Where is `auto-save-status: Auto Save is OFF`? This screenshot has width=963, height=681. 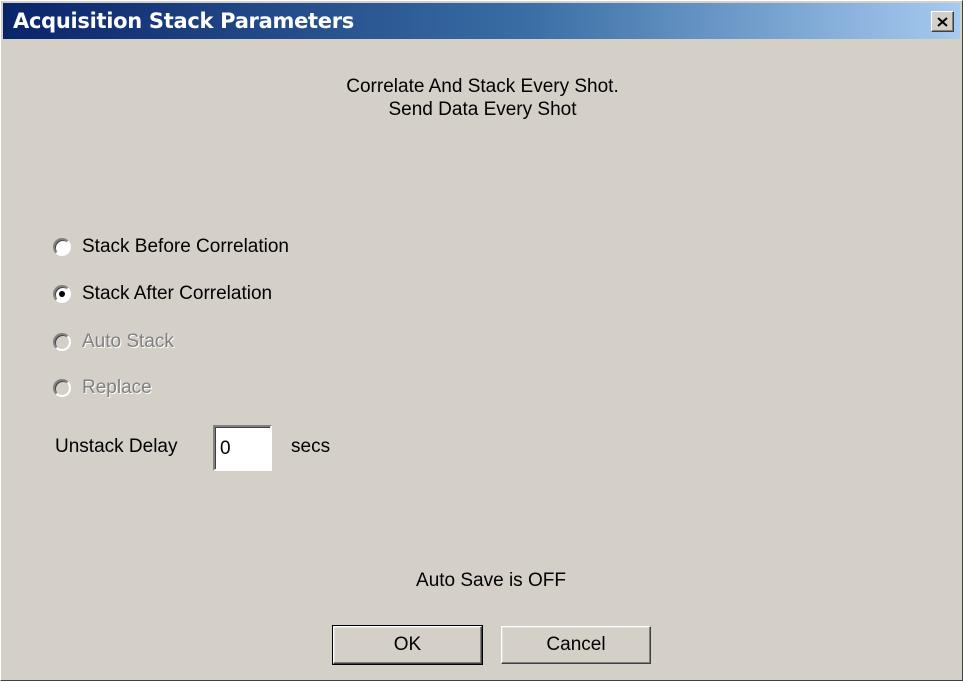 auto-save-status: Auto Save is OFF is located at coordinates (491, 580).